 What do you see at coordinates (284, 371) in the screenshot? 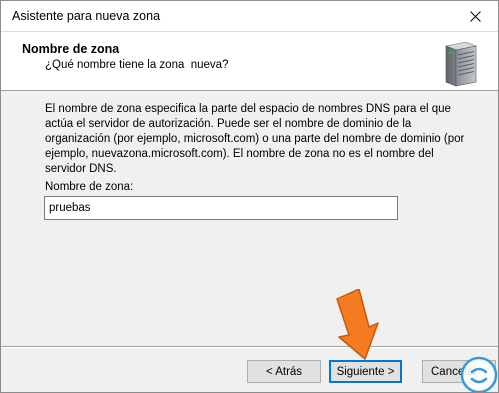
I see `back-button: < Atrás` at bounding box center [284, 371].